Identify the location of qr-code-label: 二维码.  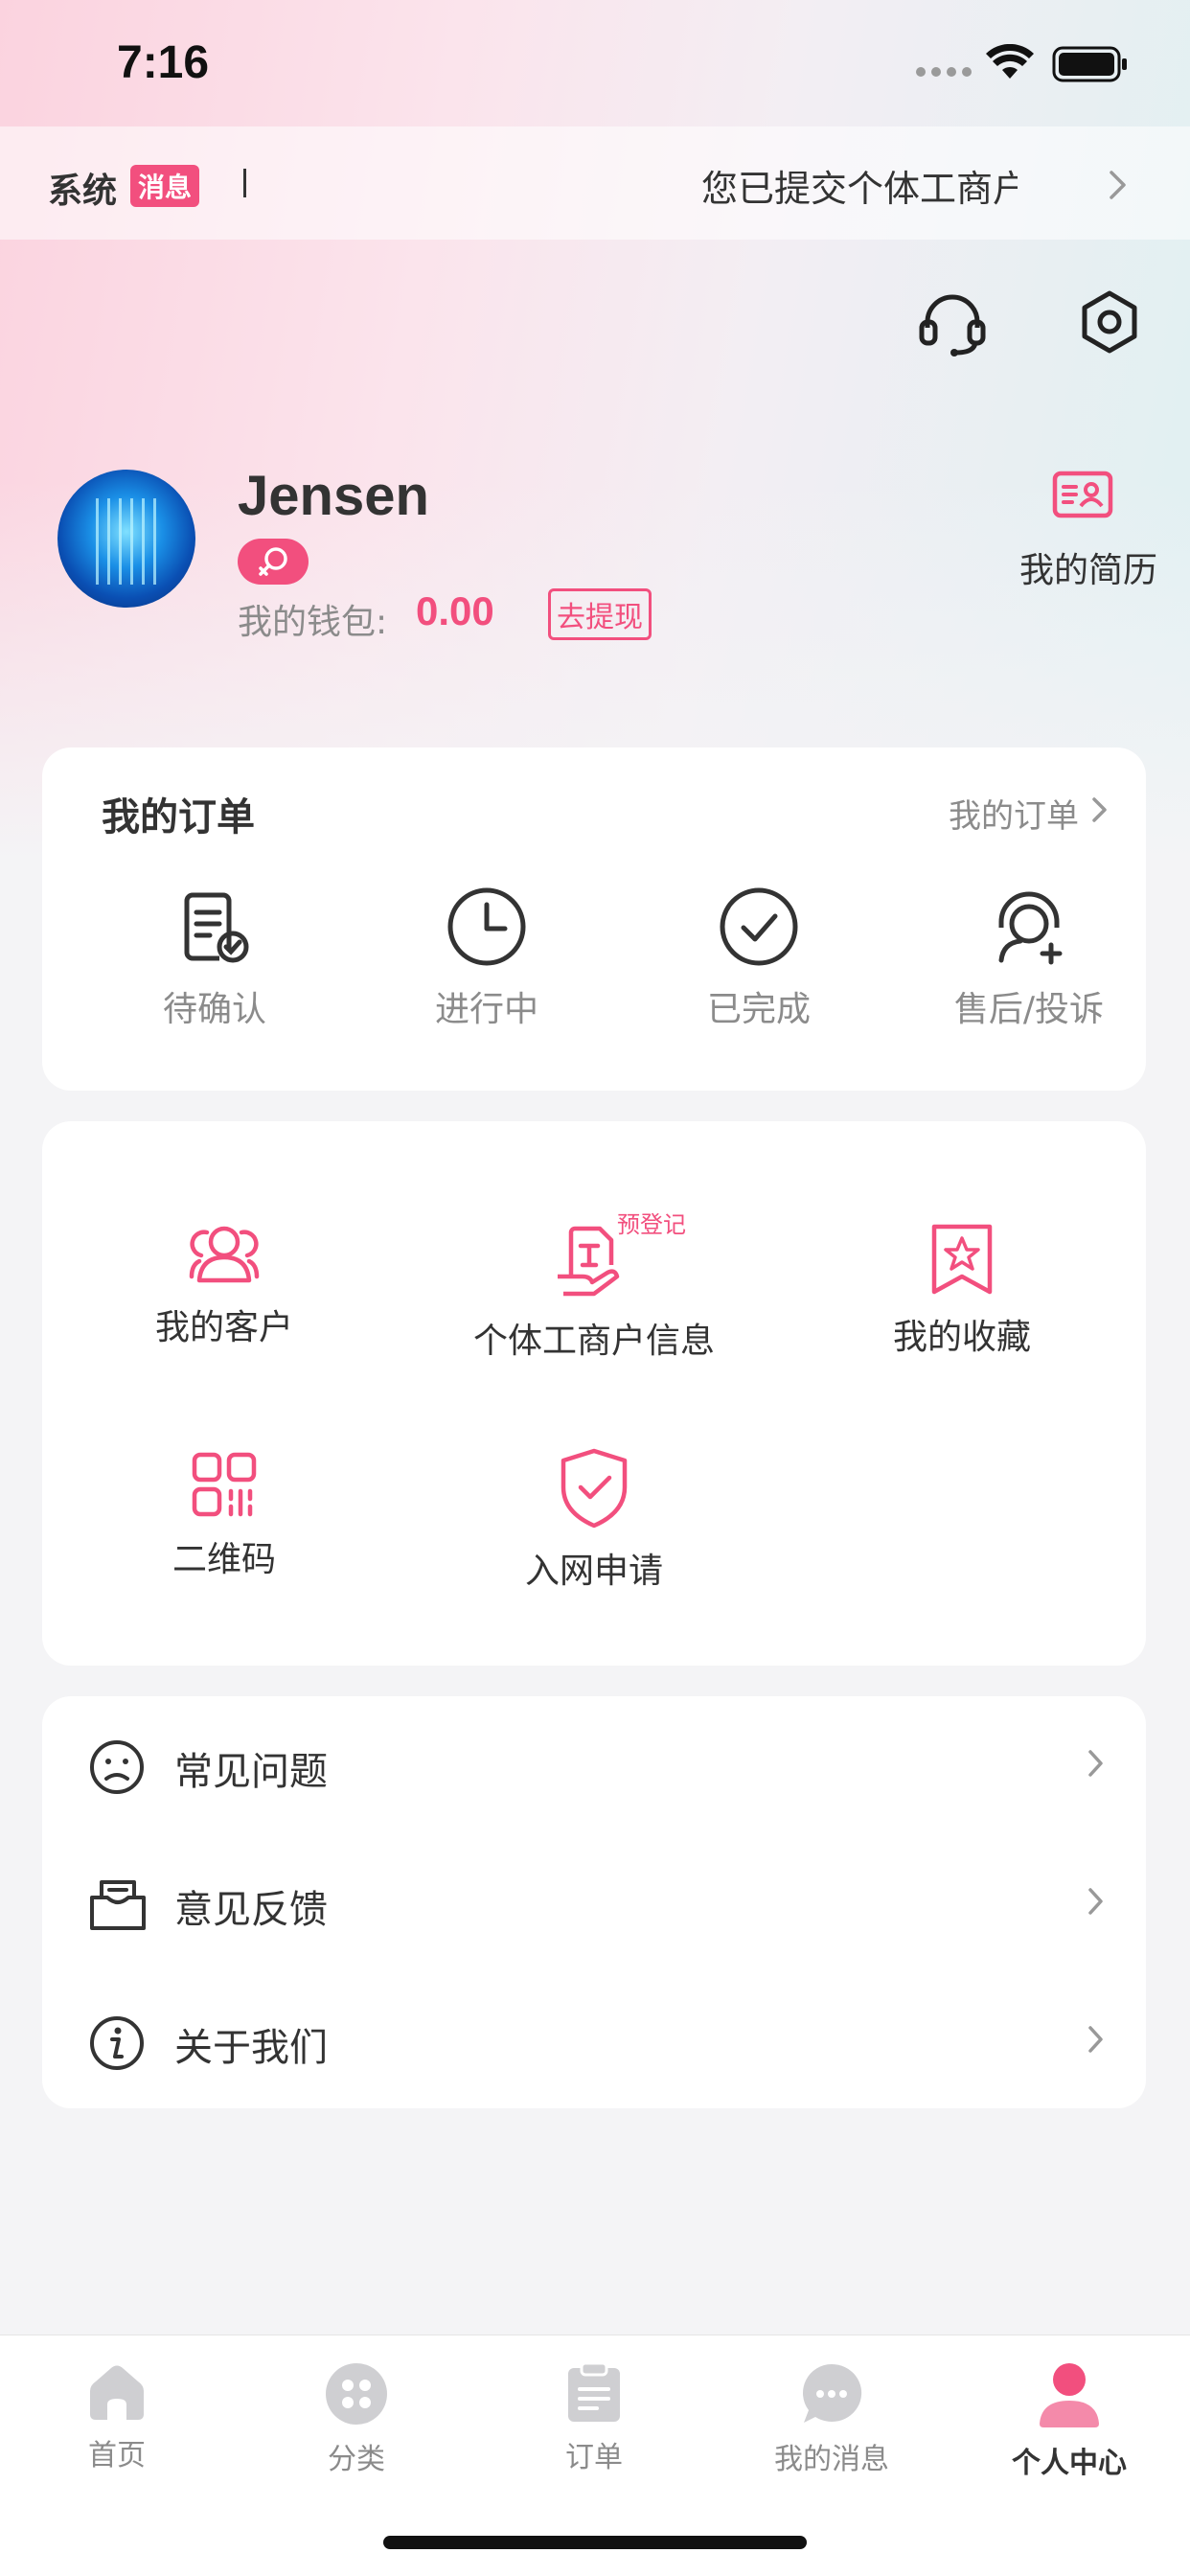
(224, 1559).